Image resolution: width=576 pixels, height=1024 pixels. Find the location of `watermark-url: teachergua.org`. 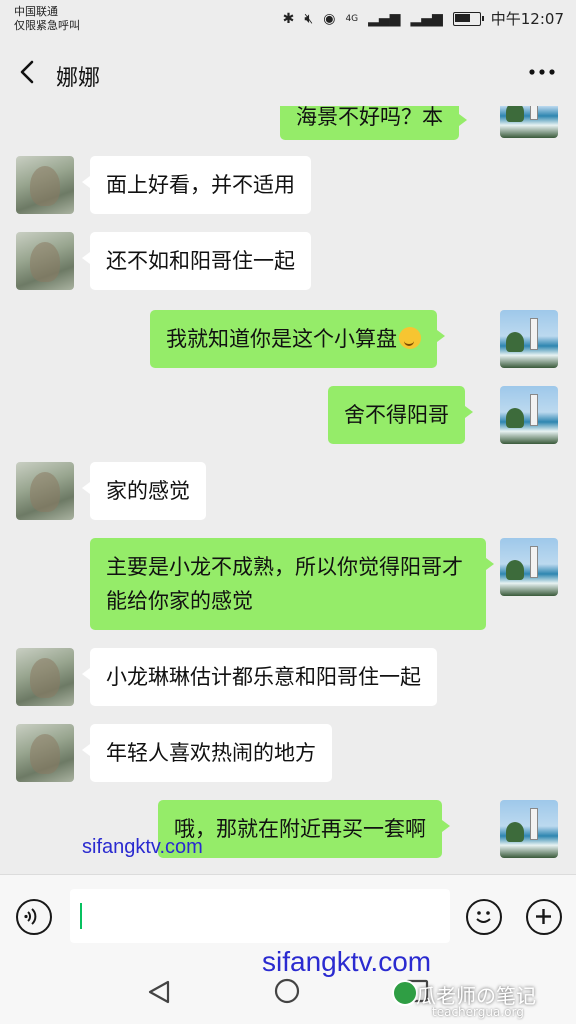

watermark-url: teachergua.org is located at coordinates (478, 1012).